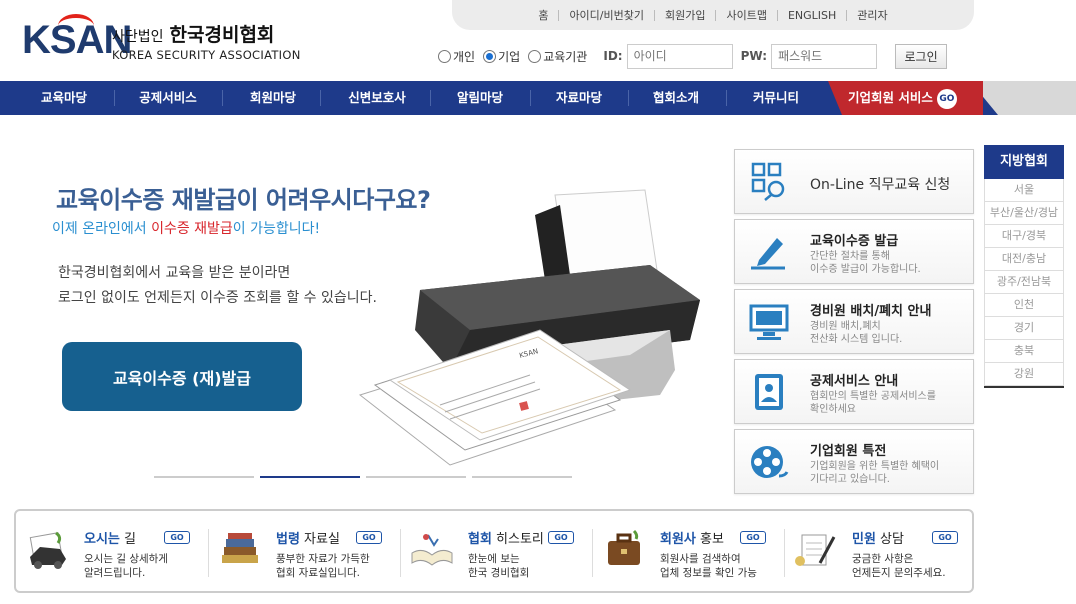 This screenshot has width=1076, height=604. Describe the element at coordinates (1024, 236) in the screenshot. I see `region-daegu: 대구/경북` at that location.